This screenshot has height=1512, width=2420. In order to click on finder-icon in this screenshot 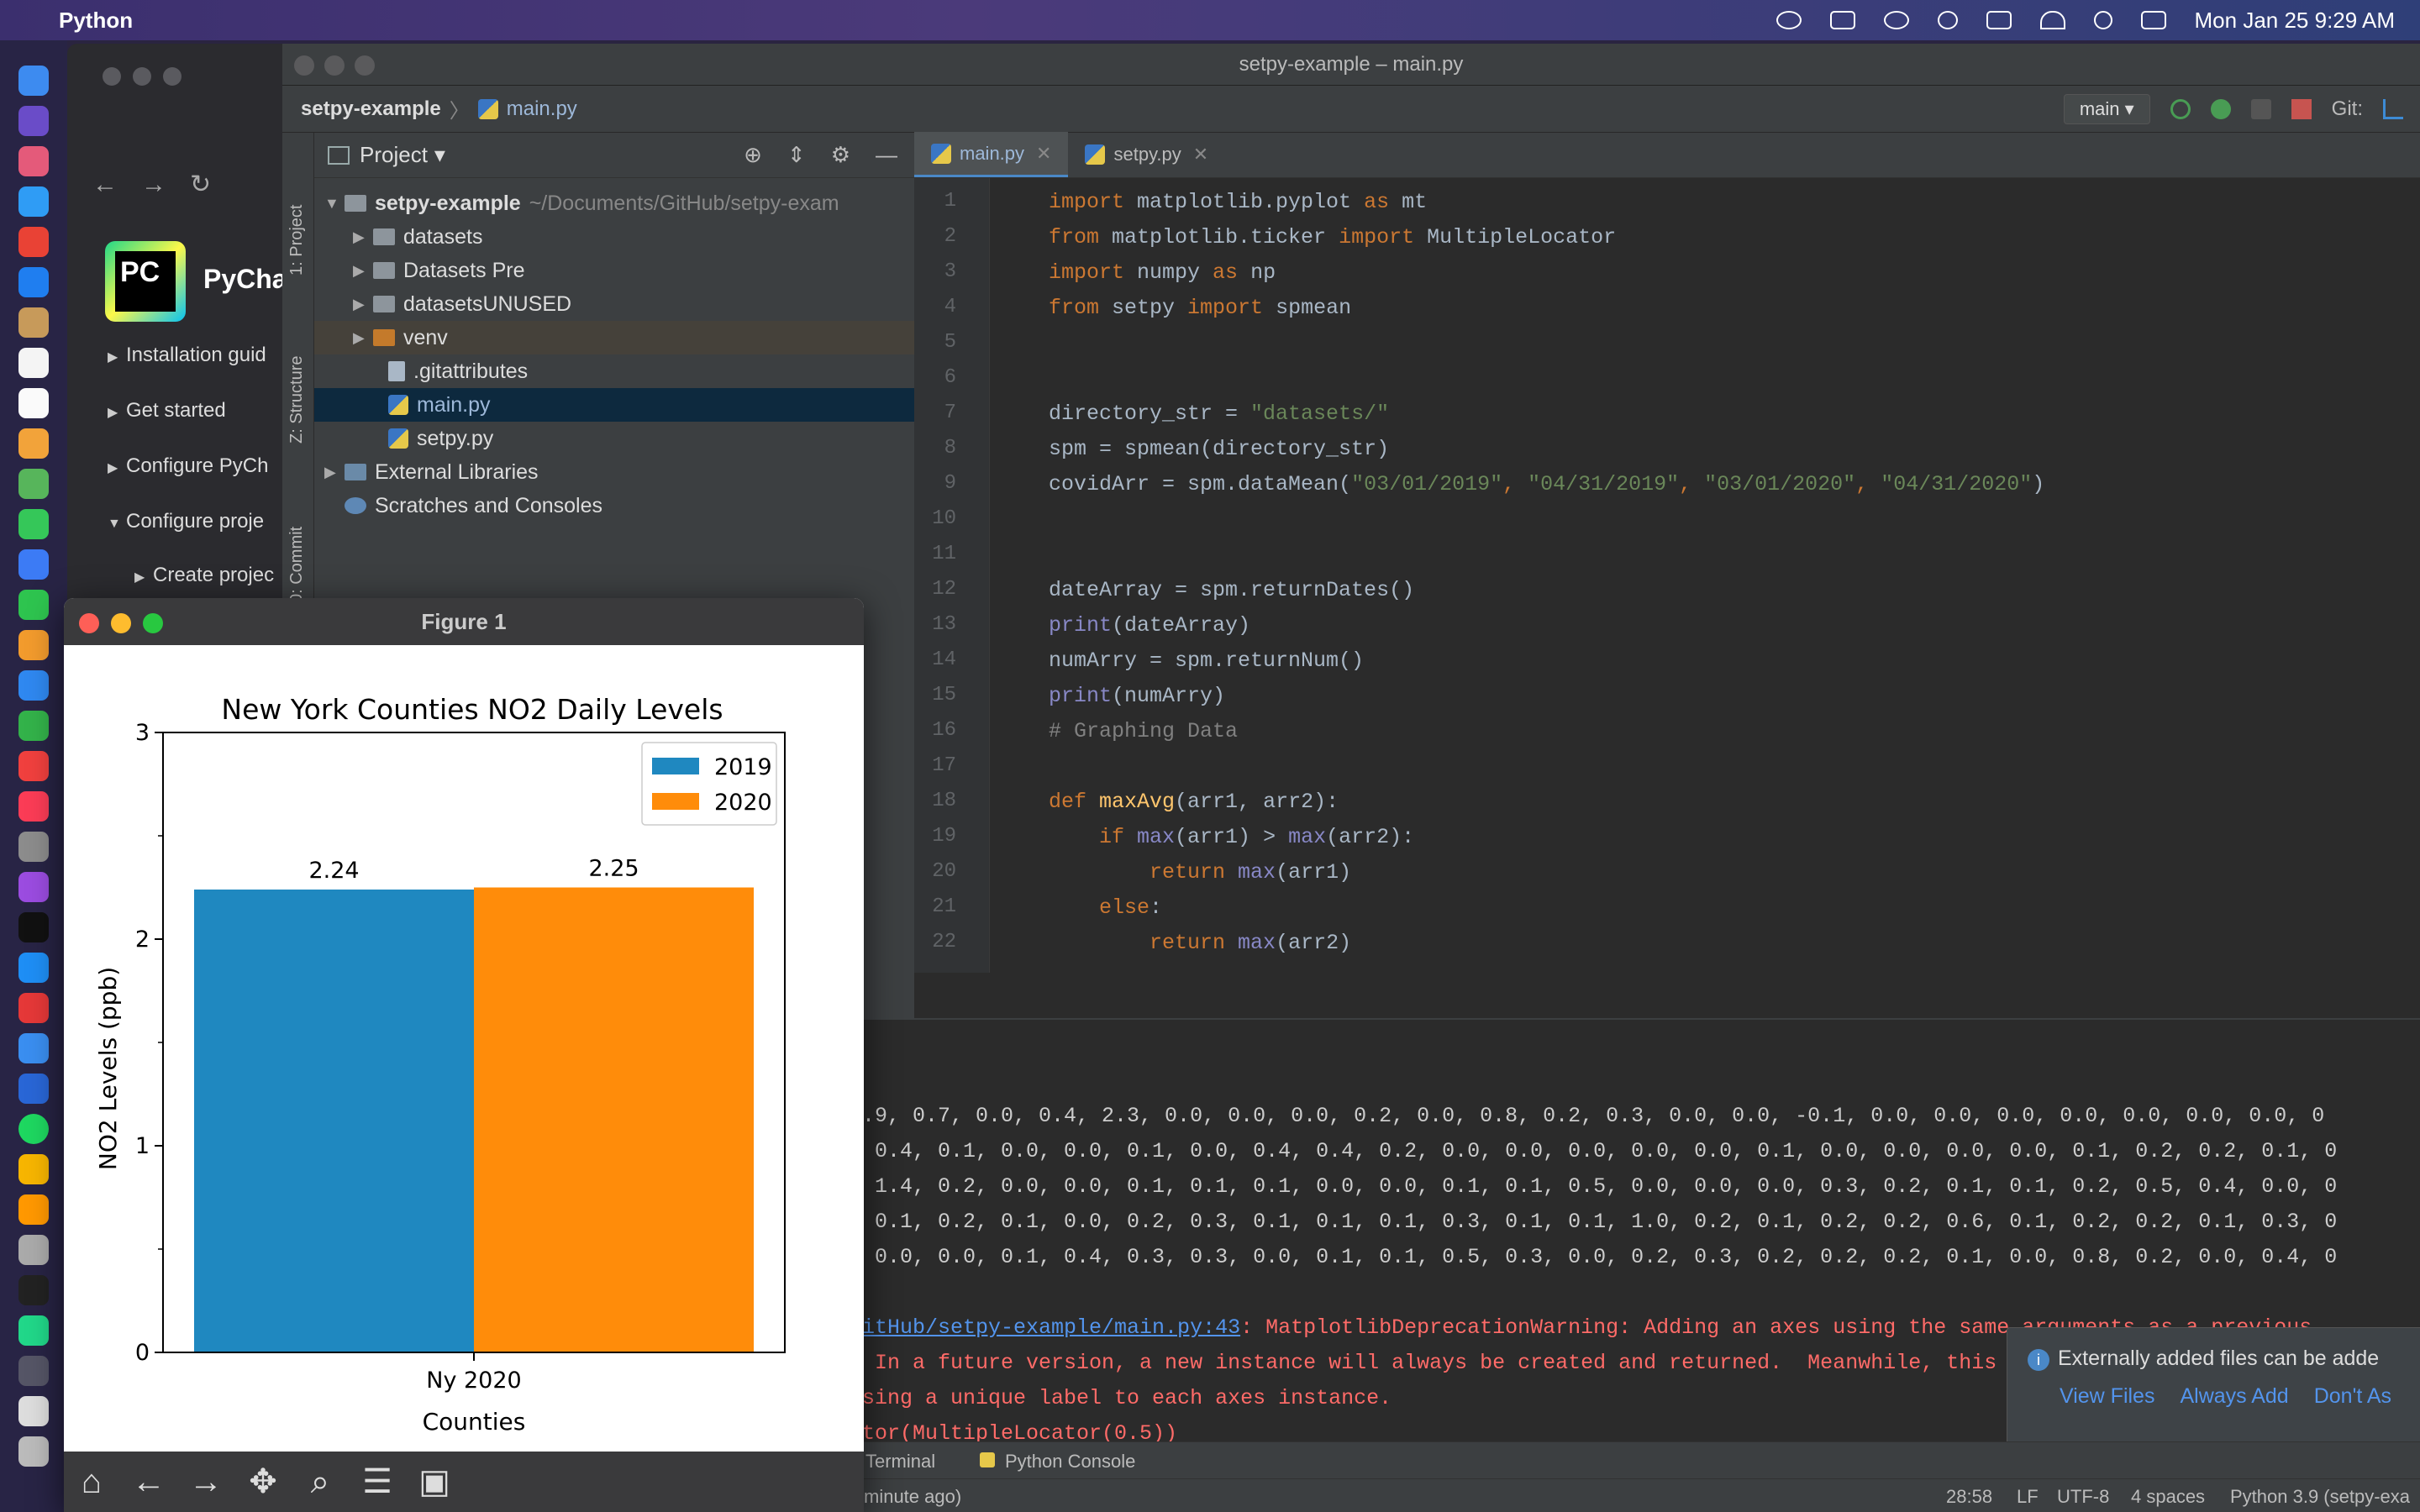, I will do `click(34, 81)`.